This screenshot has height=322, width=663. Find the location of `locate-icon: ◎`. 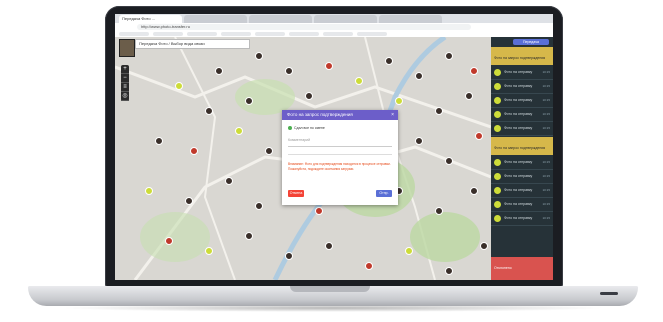

locate-icon: ◎ is located at coordinates (125, 96).